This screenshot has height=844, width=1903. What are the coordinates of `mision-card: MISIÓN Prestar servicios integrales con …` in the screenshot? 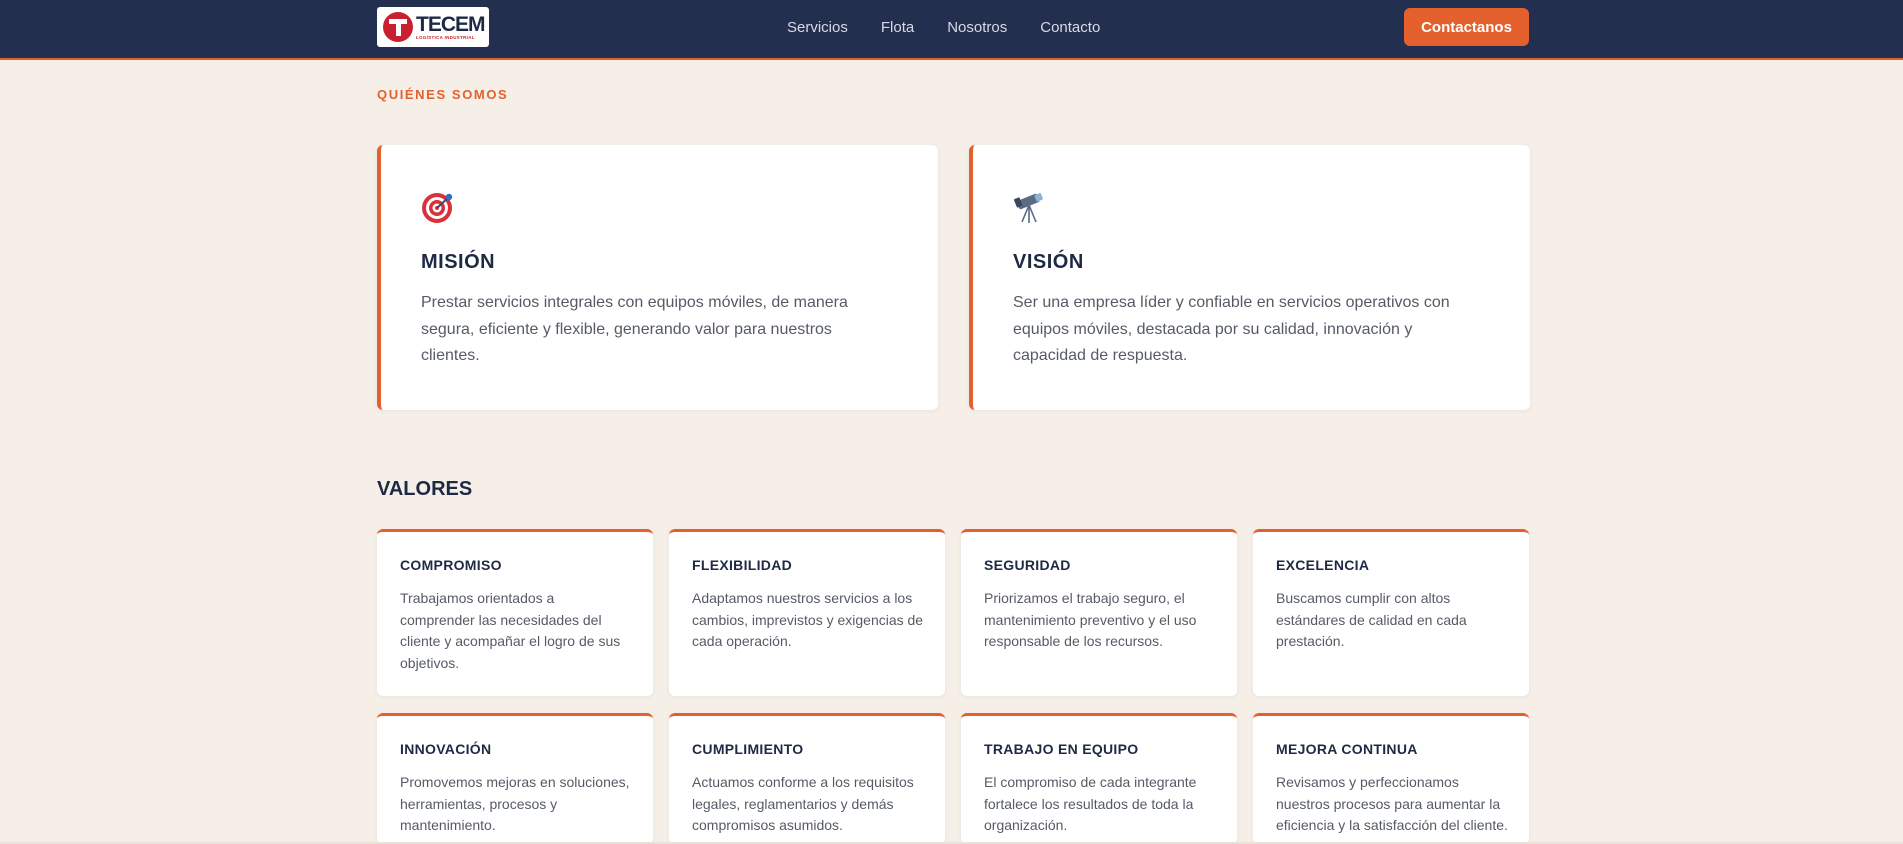 It's located at (657, 277).